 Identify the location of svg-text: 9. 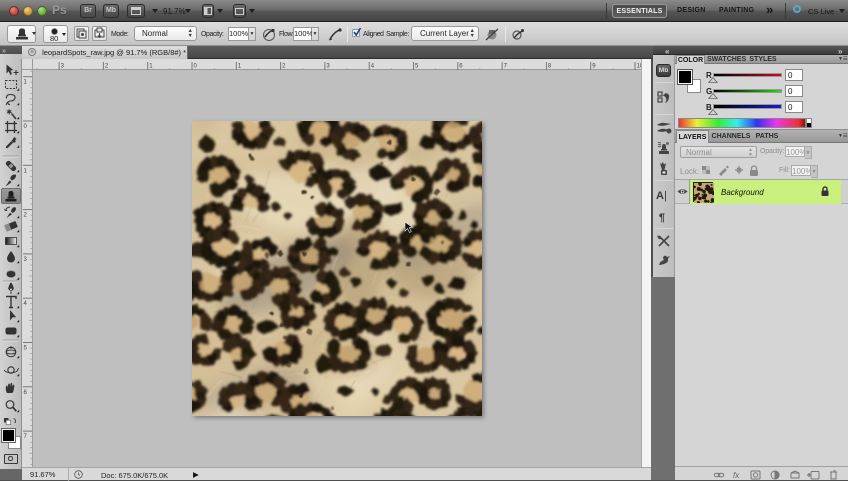
(594, 67).